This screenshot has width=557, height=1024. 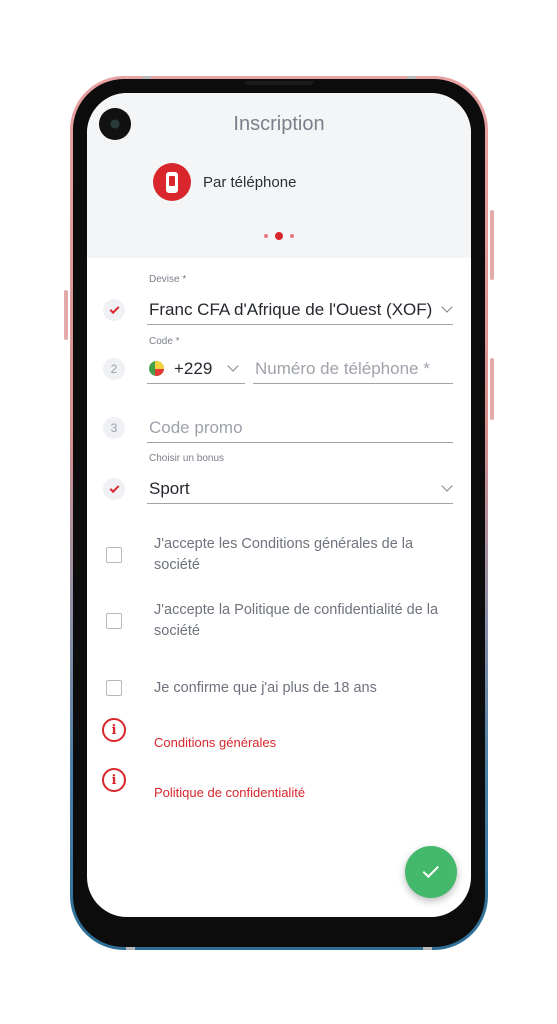 I want to click on phone-number-input: Numéro de téléphone *, so click(x=353, y=369).